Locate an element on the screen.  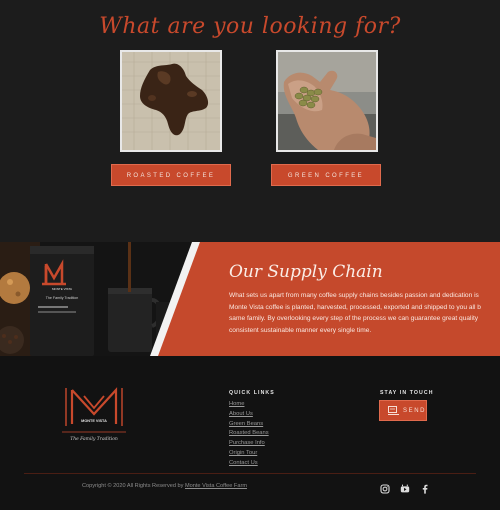
bag-brand: MONTE VISTA is located at coordinates (62, 289).